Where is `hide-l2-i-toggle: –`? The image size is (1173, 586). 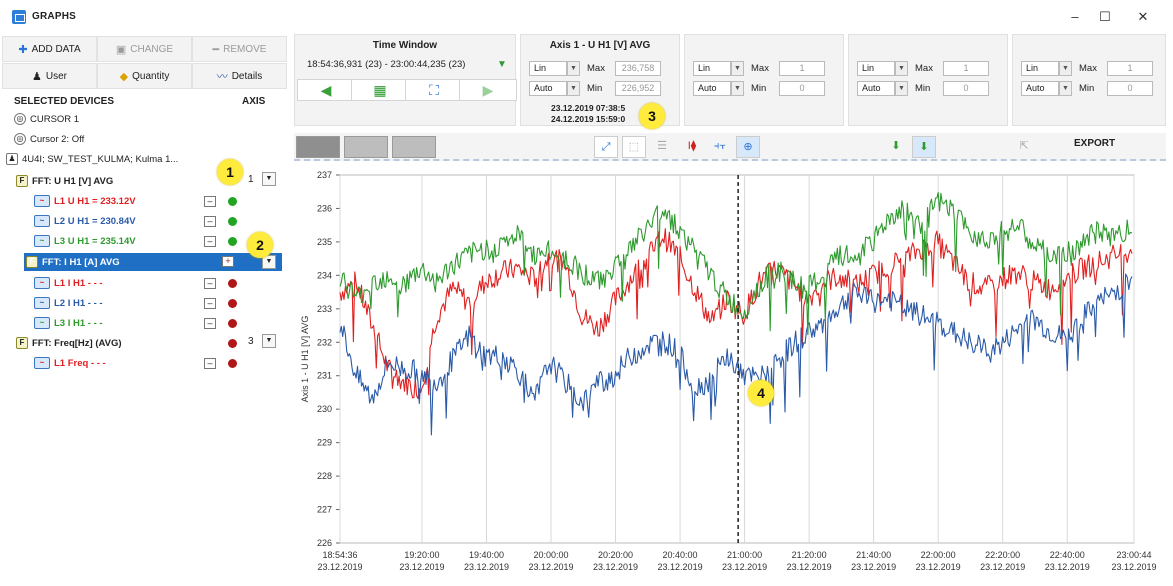
hide-l2-i-toggle: – is located at coordinates (210, 303).